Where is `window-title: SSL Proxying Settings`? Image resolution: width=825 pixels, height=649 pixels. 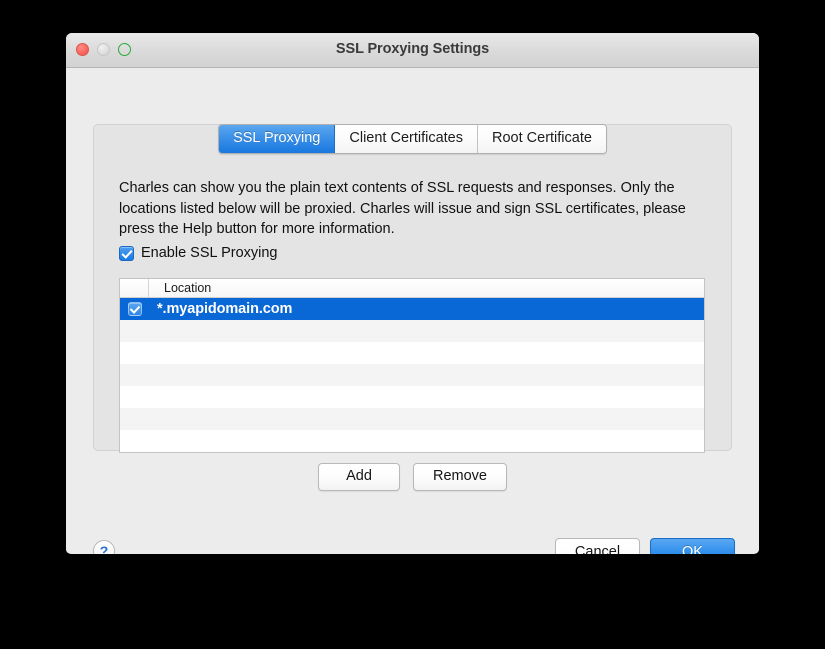 window-title: SSL Proxying Settings is located at coordinates (412, 49).